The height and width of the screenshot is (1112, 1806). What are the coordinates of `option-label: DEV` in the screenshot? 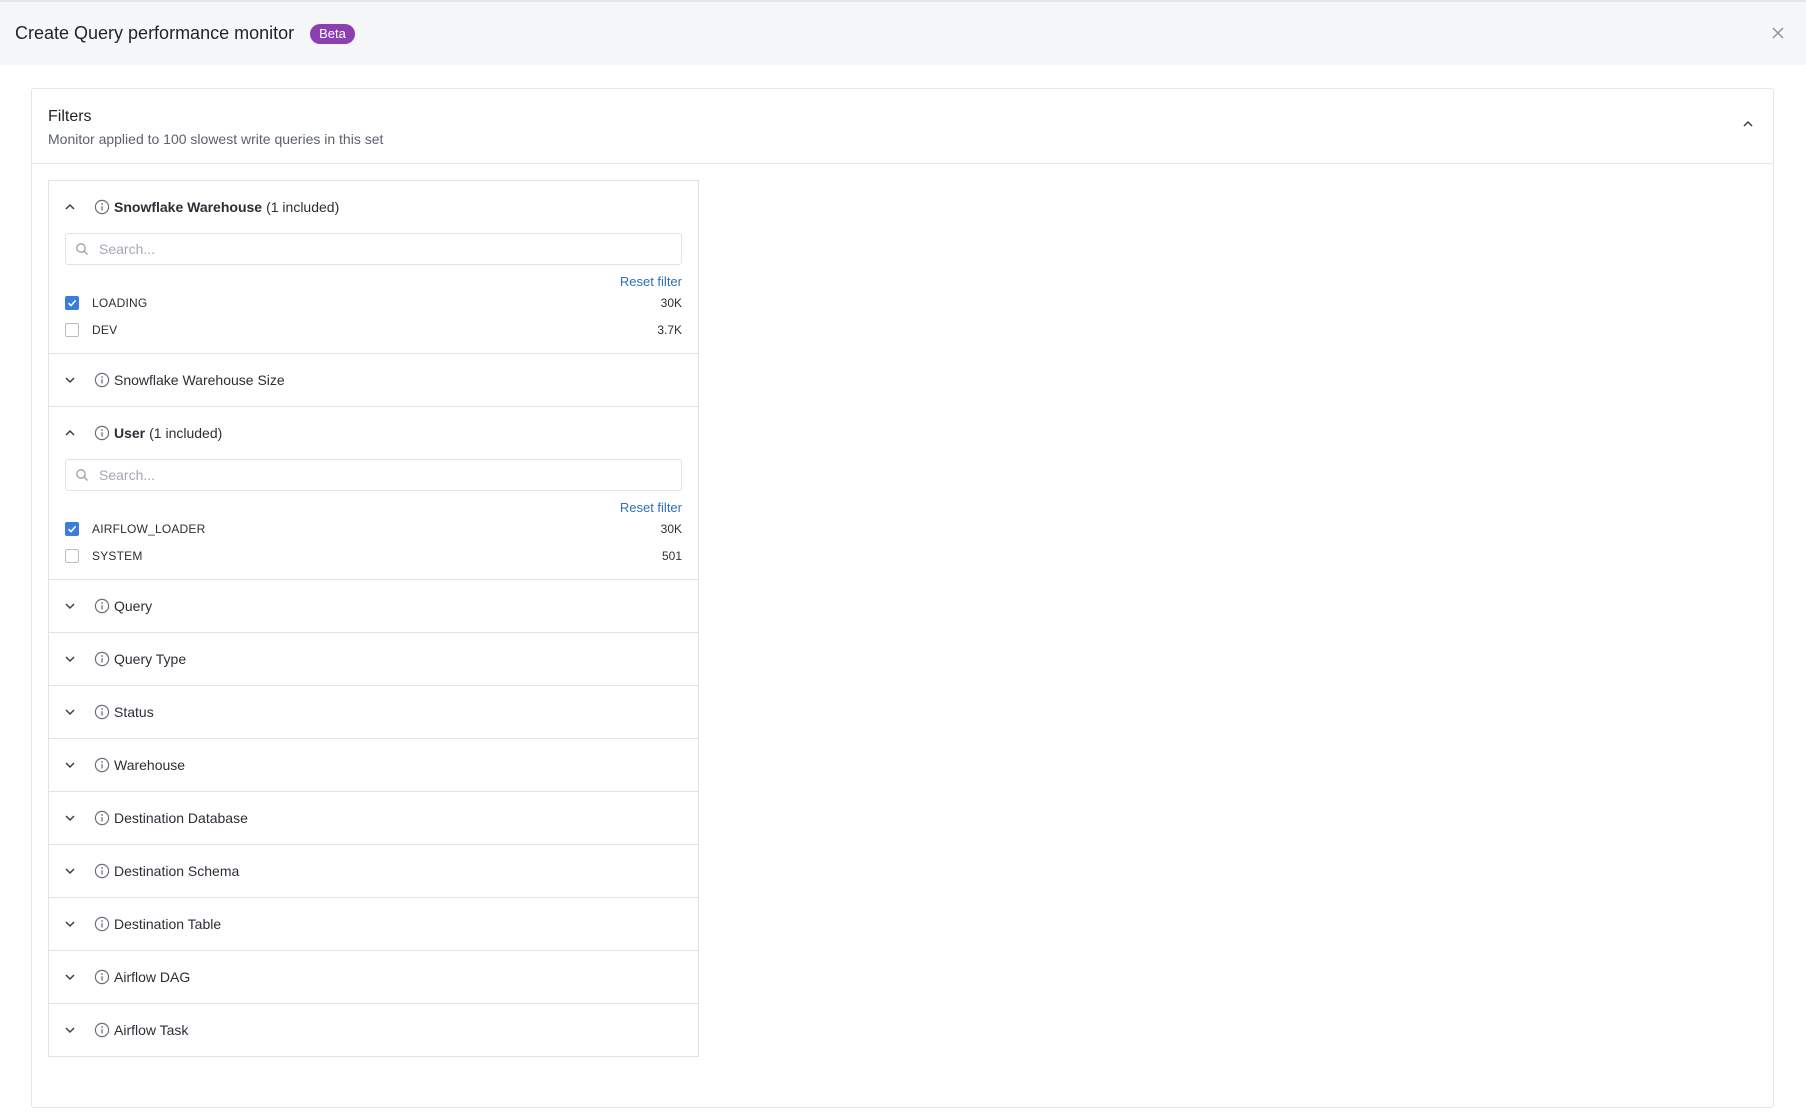 It's located at (105, 329).